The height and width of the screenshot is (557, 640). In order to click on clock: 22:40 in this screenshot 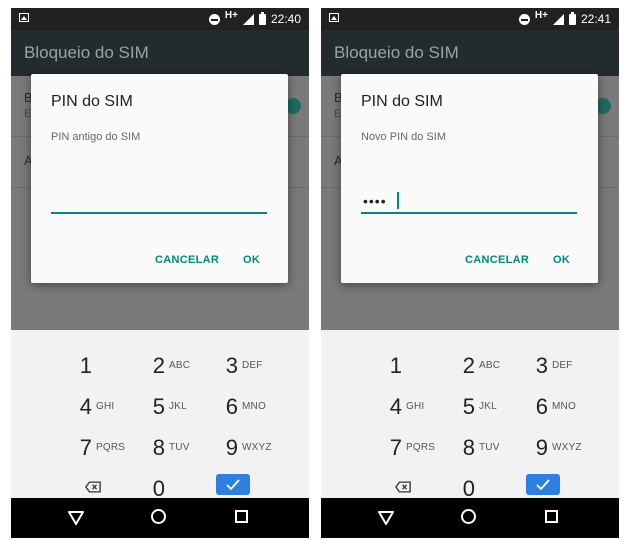, I will do `click(285, 19)`.